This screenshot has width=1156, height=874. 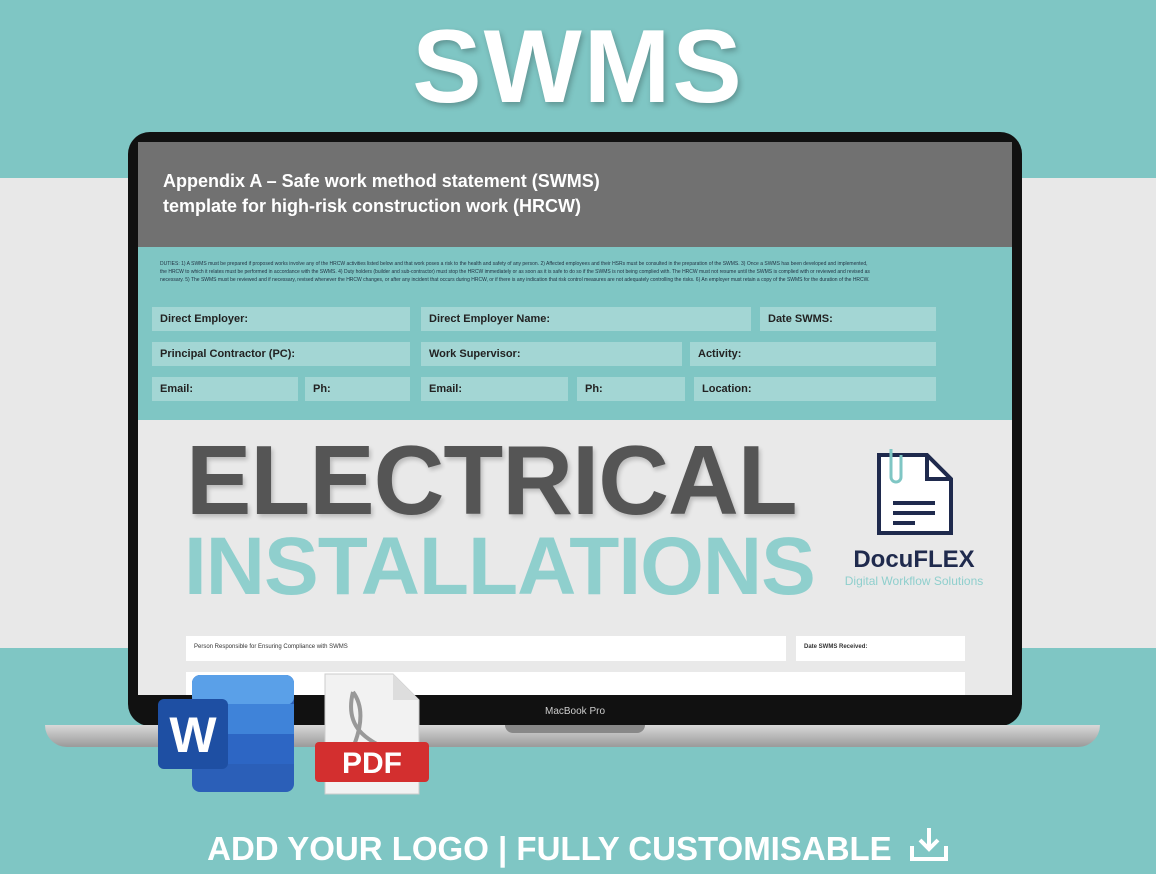 I want to click on field-email: Email:, so click(x=225, y=389).